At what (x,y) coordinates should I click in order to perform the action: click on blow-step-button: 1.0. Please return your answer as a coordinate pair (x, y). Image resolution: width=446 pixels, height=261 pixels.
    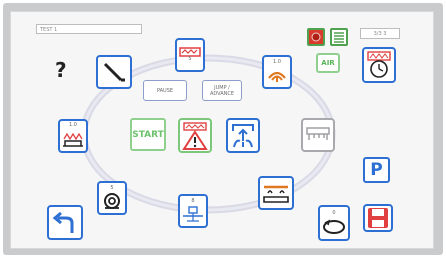
    Looking at the image, I should click on (277, 72).